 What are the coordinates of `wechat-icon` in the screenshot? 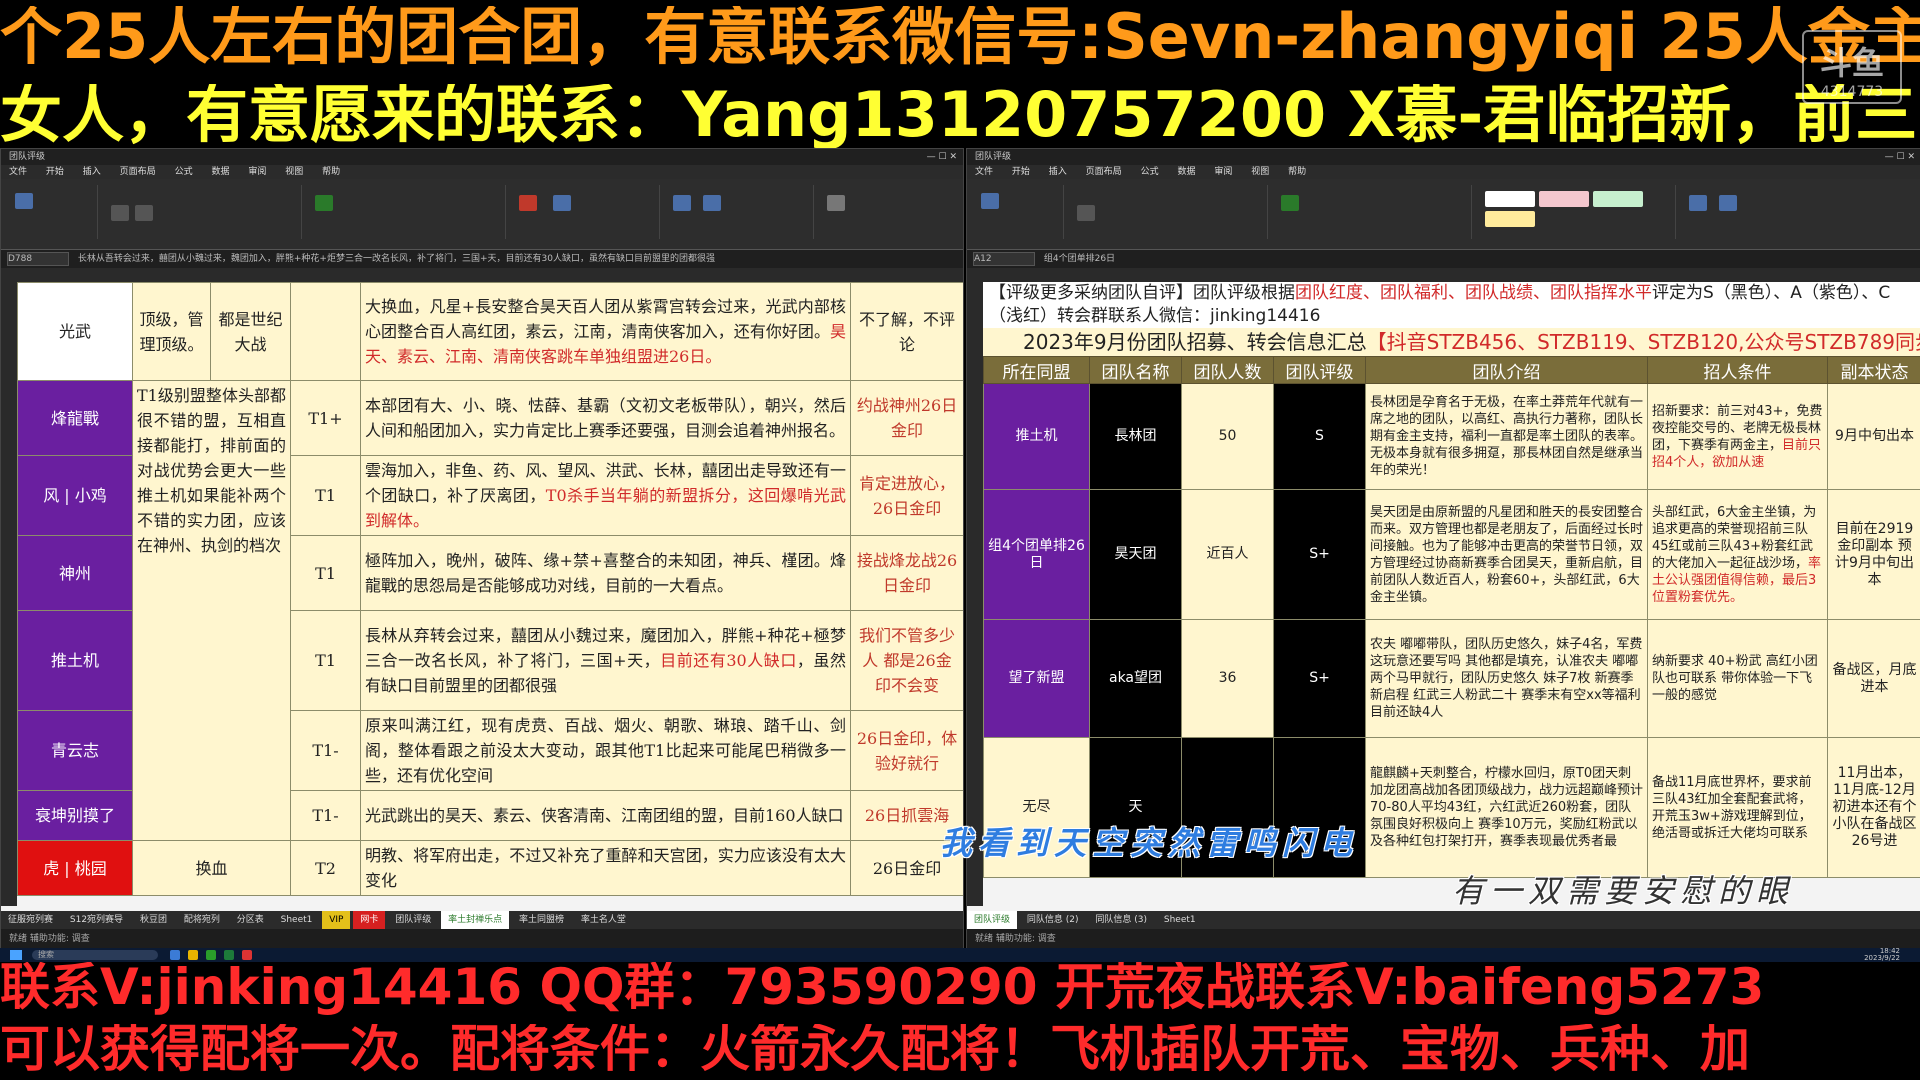 It's located at (211, 955).